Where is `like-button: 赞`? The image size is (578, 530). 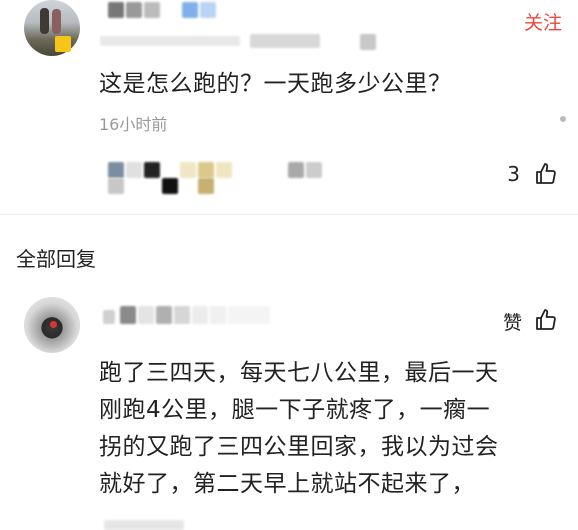
like-button: 赞 is located at coordinates (512, 321).